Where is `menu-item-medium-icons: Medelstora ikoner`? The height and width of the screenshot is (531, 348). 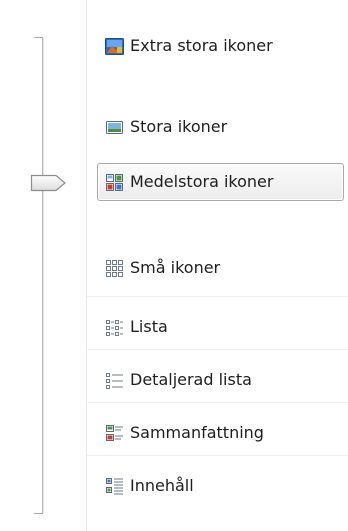 menu-item-medium-icons: Medelstora ikoner is located at coordinates (220, 182).